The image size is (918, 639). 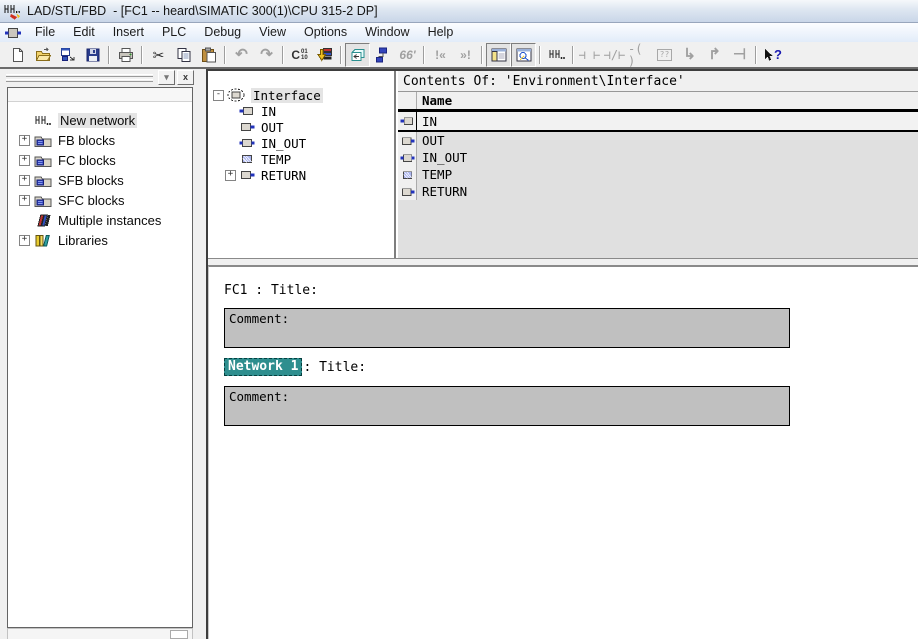 I want to click on symbol-info-button, so click(x=382, y=55).